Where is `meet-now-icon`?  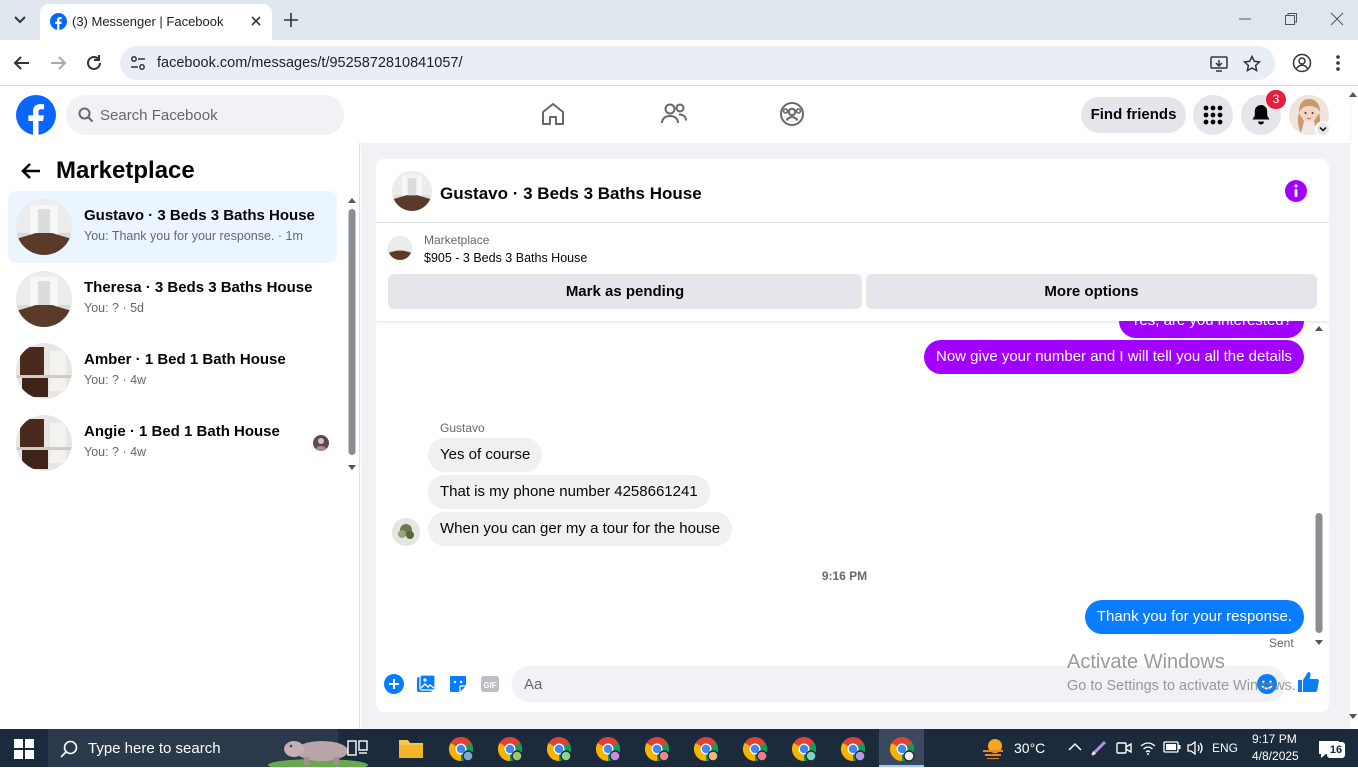 meet-now-icon is located at coordinates (1129, 753).